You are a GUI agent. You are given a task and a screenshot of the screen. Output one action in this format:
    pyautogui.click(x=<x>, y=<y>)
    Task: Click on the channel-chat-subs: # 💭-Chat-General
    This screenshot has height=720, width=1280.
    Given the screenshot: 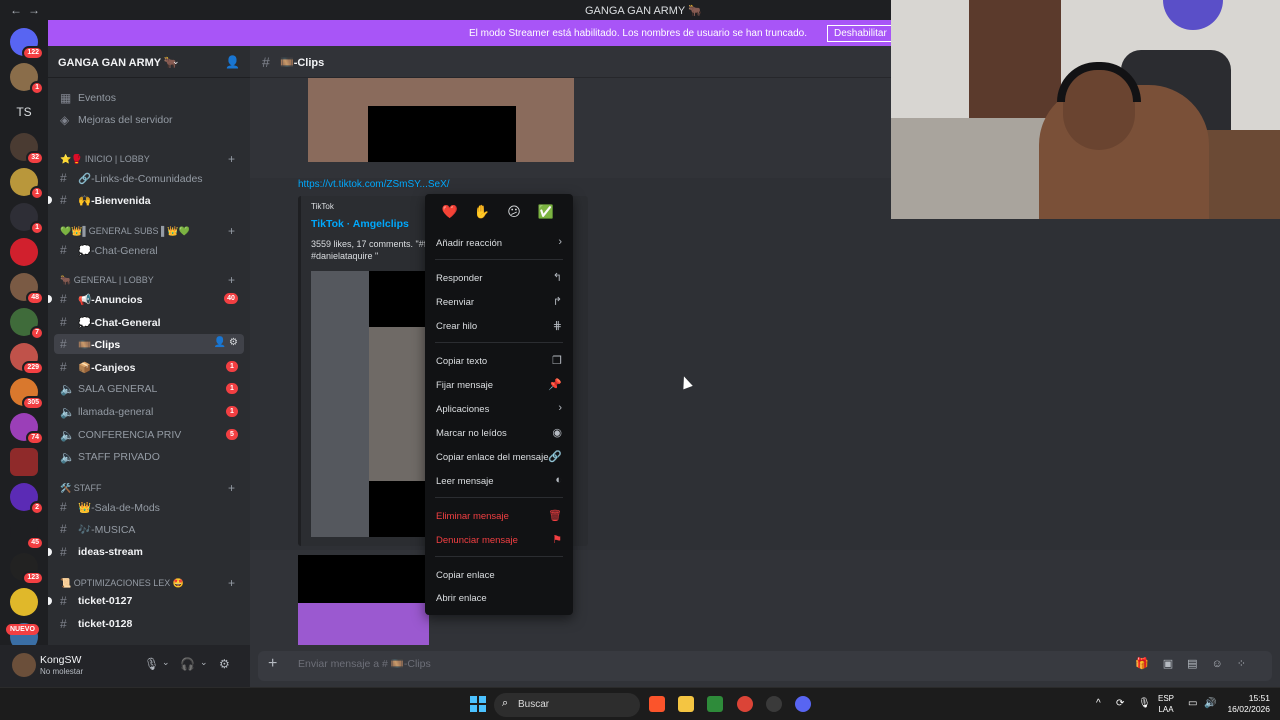 What is the action you would take?
    pyautogui.click(x=149, y=250)
    